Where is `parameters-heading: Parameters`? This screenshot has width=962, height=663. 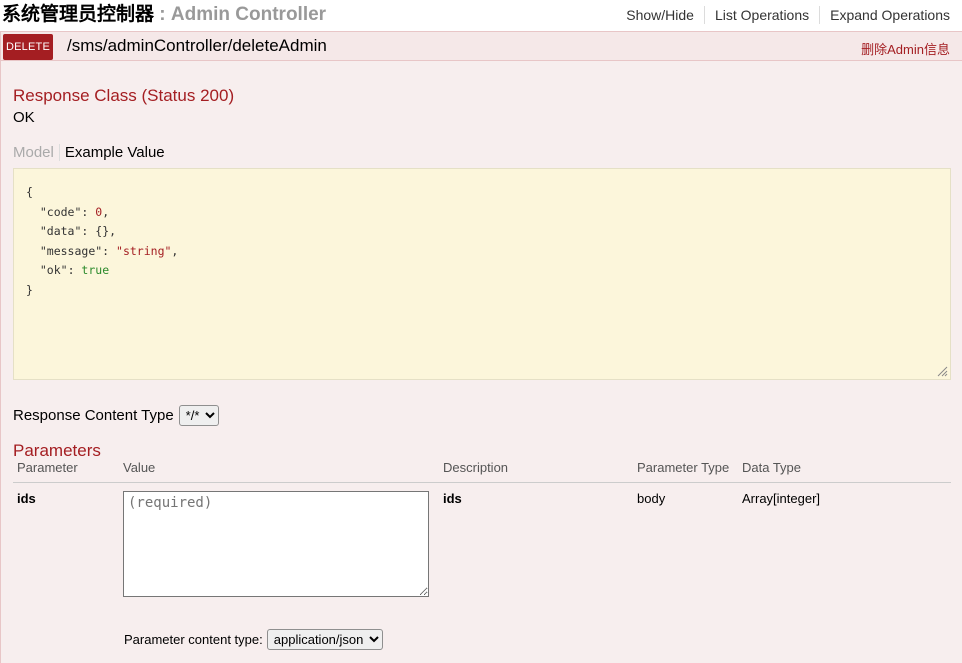
parameters-heading: Parameters is located at coordinates (57, 450).